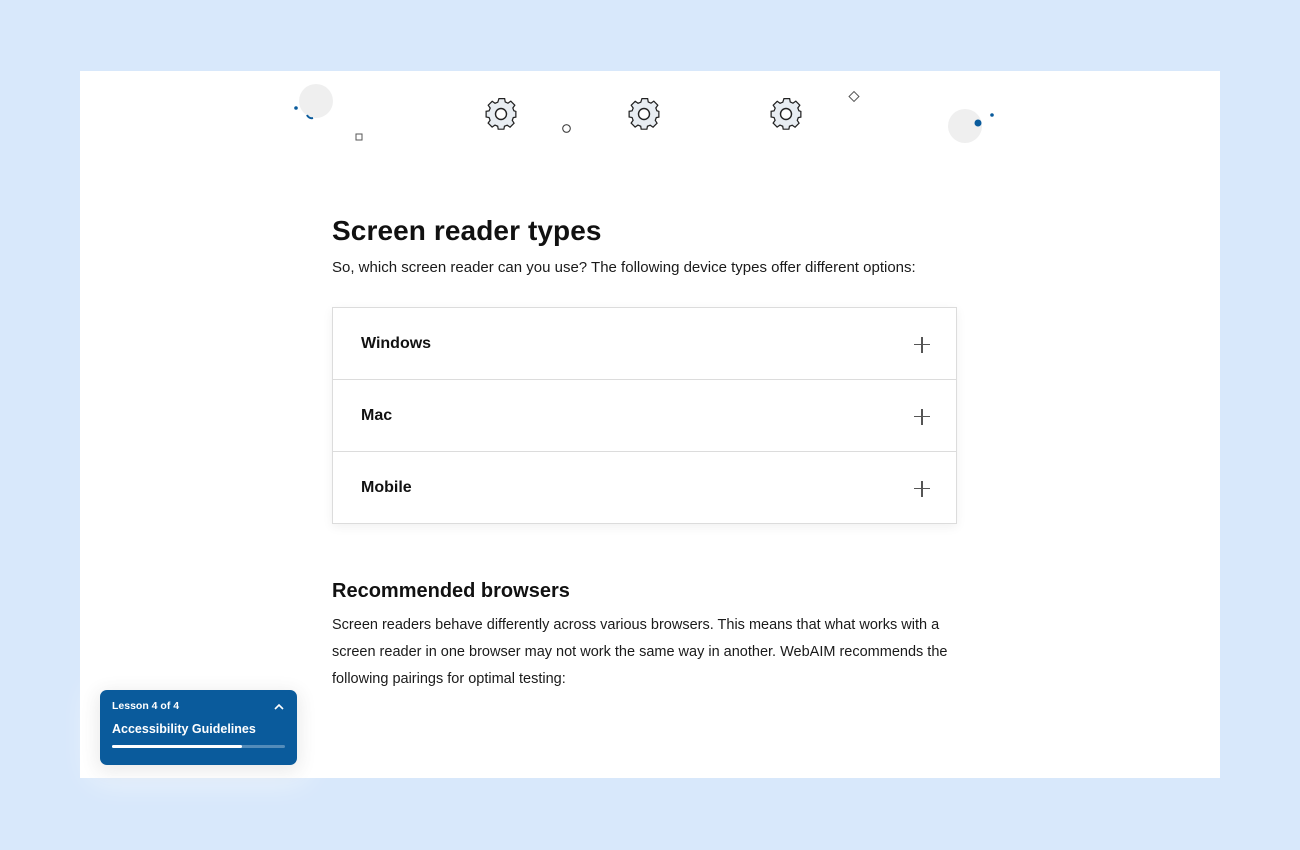 The height and width of the screenshot is (850, 1300). I want to click on lesson-progress-fill, so click(177, 746).